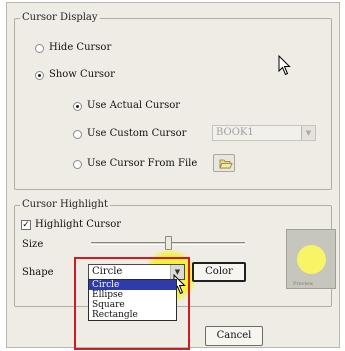 The image size is (345, 351). I want to click on folder-open-icon, so click(226, 164).